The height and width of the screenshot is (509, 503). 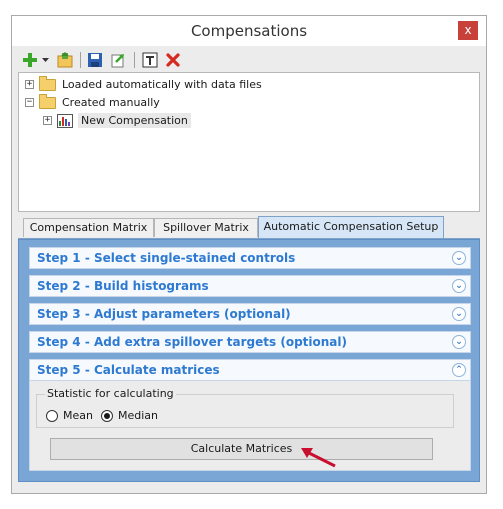 I want to click on text-tool-icon, so click(x=150, y=60).